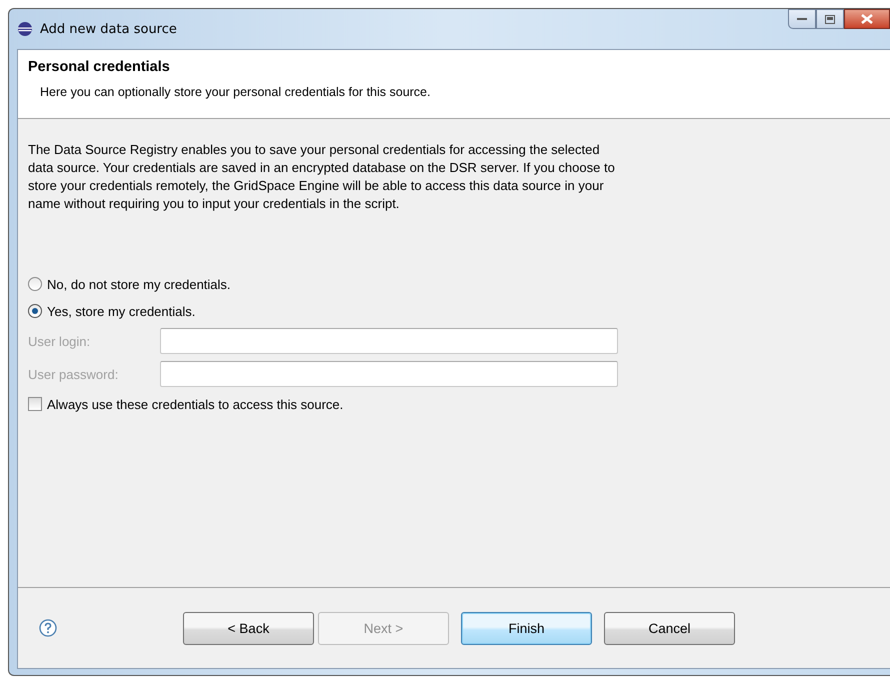 The height and width of the screenshot is (682, 890). What do you see at coordinates (99, 67) in the screenshot?
I see `page-title: Personal credentials` at bounding box center [99, 67].